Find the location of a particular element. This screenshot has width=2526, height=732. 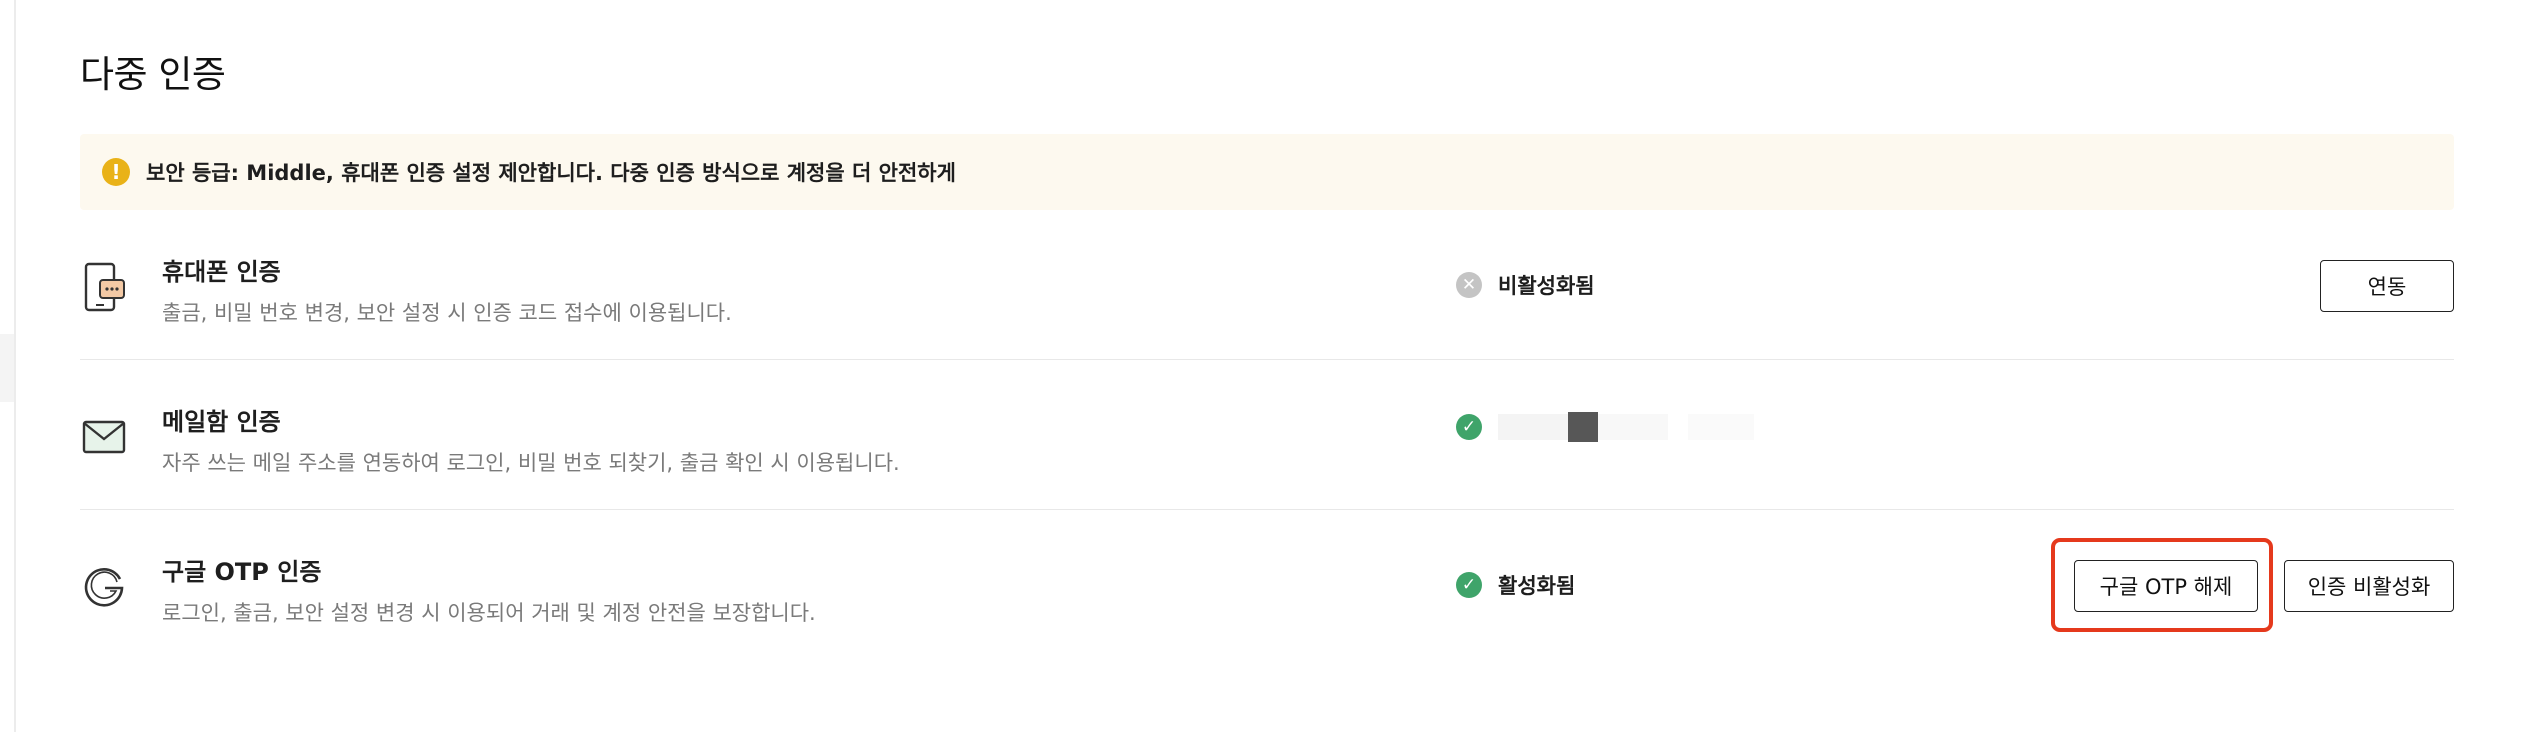

auth-title: 휴대폰 인증 is located at coordinates (221, 272).